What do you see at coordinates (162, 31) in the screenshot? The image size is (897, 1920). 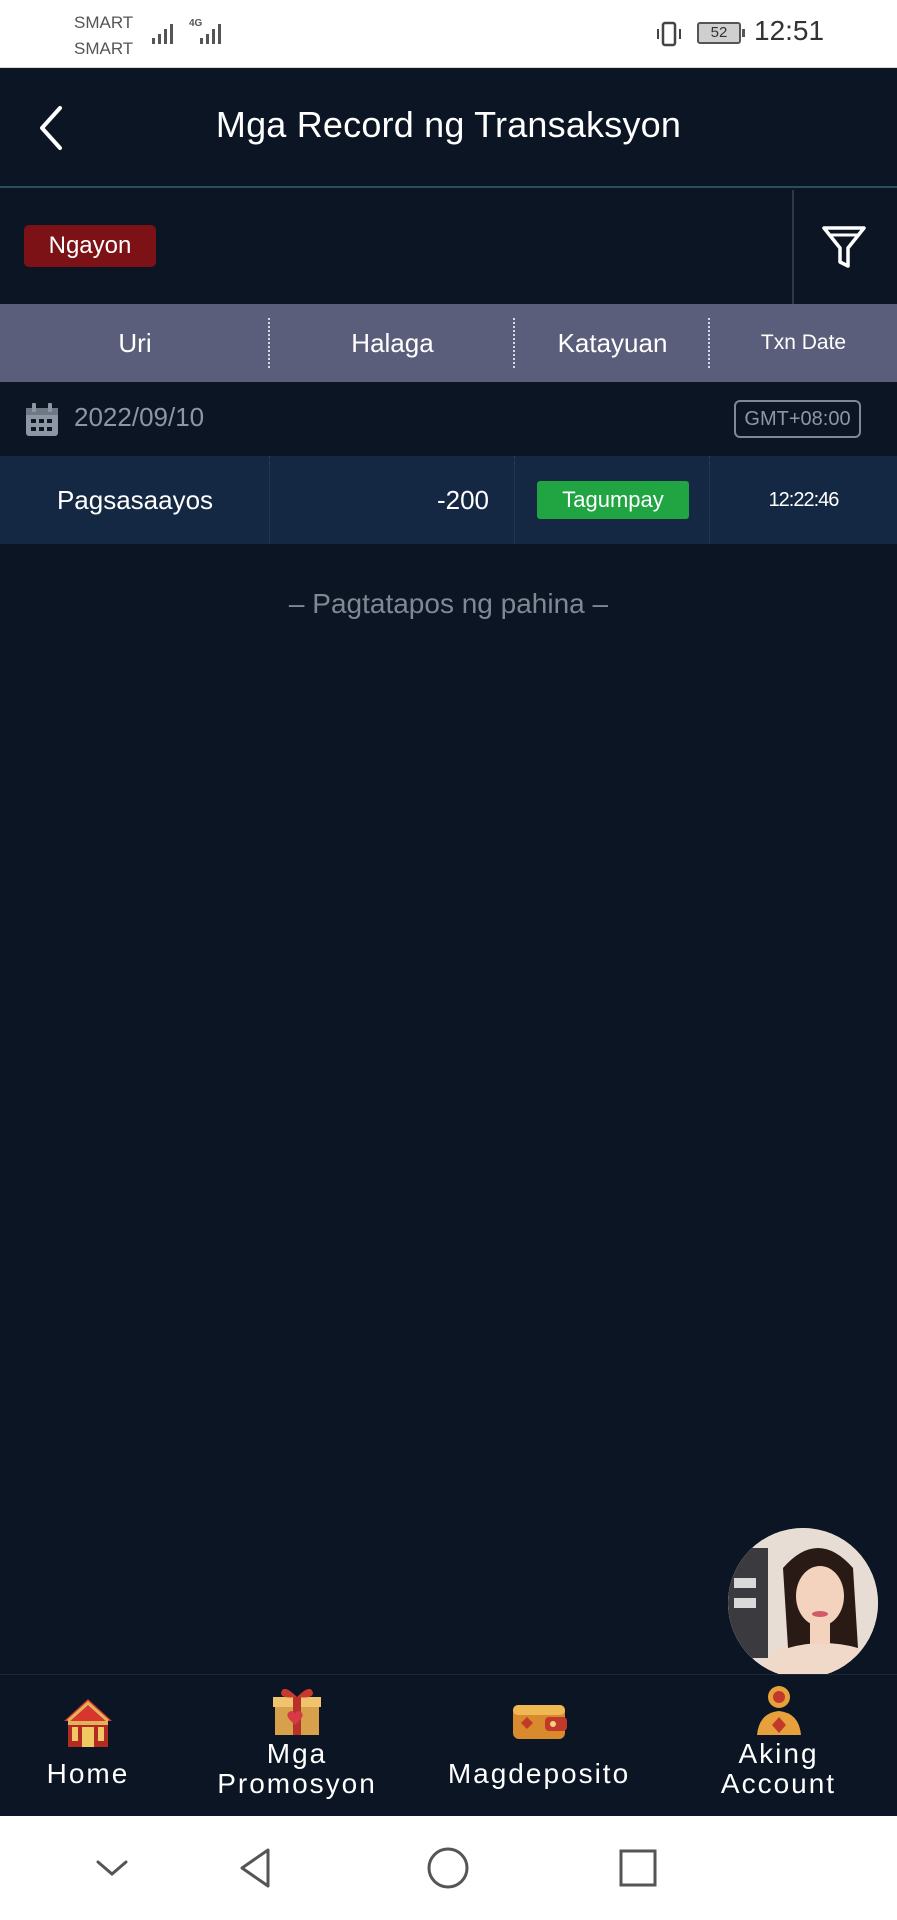 I see `signal-icon` at bounding box center [162, 31].